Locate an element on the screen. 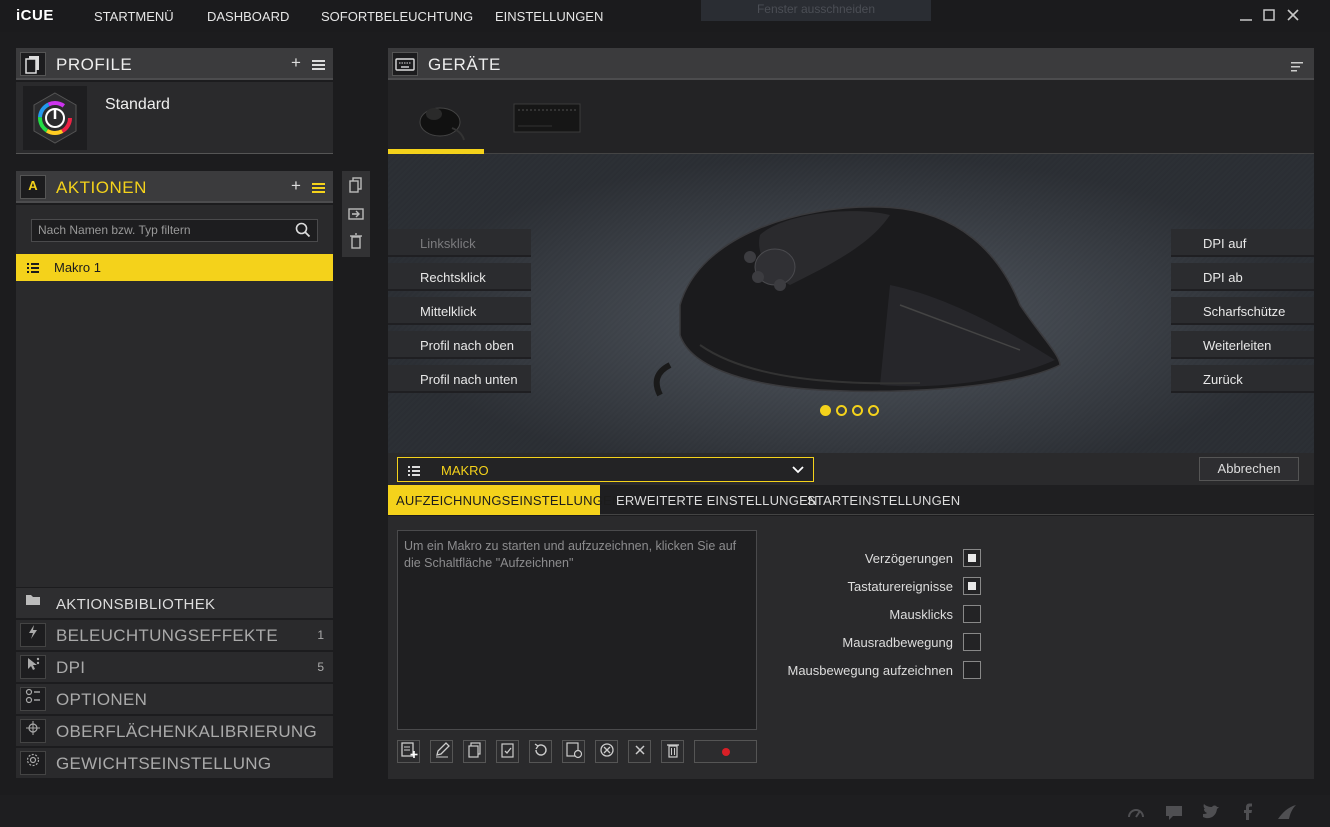 This screenshot has height=827, width=1330. app-logo: iCUE is located at coordinates (35, 15).